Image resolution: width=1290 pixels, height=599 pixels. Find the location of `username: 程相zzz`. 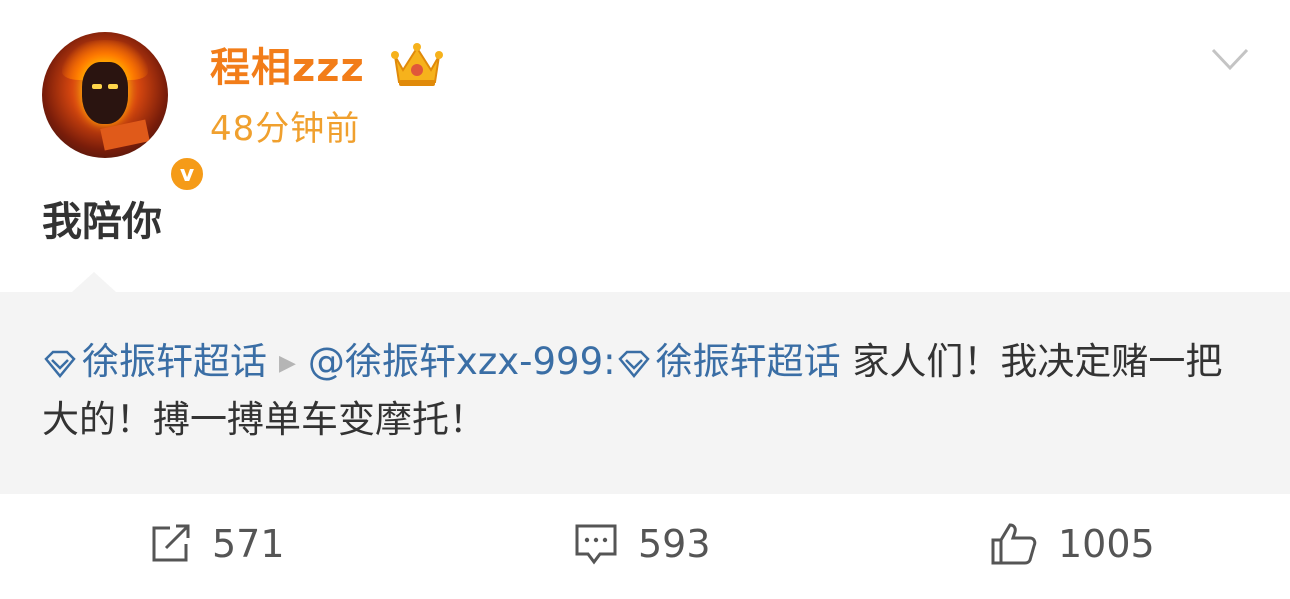

username: 程相zzz is located at coordinates (287, 68).